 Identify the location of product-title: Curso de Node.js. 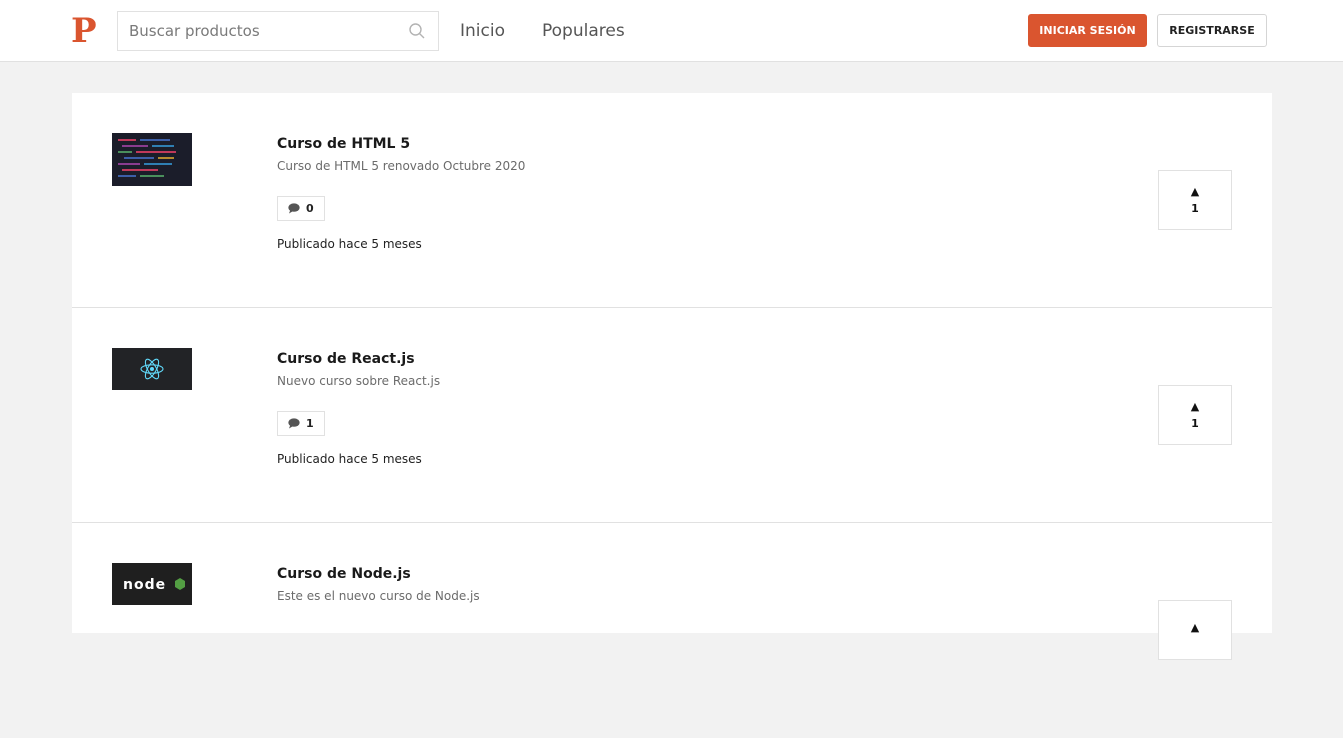
(344, 574).